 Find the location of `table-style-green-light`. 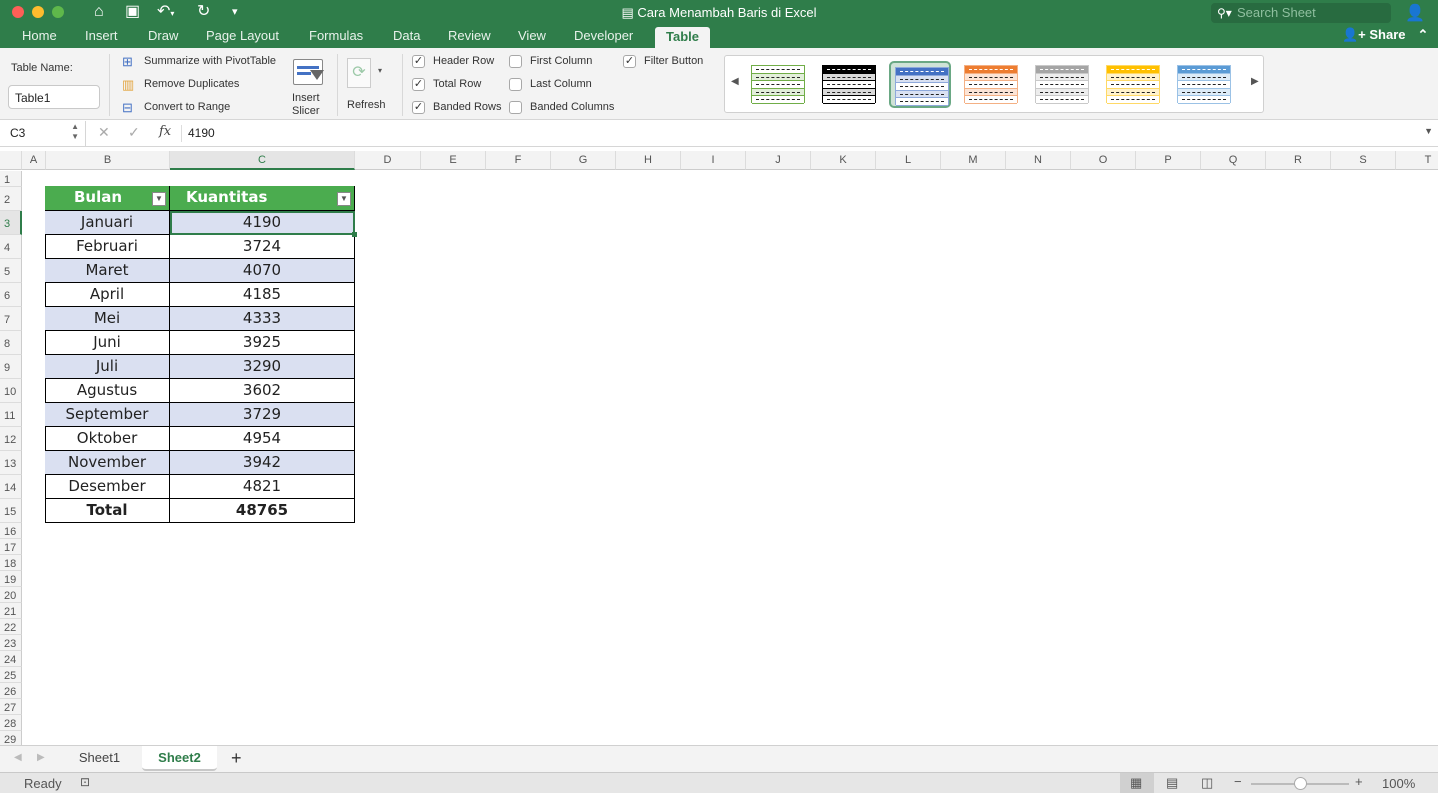

table-style-green-light is located at coordinates (778, 84).